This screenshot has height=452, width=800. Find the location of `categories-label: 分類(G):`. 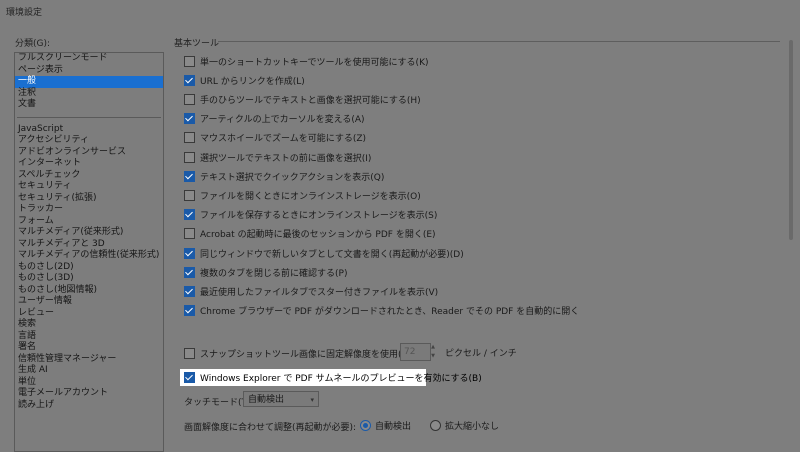

categories-label: 分類(G): is located at coordinates (33, 44).